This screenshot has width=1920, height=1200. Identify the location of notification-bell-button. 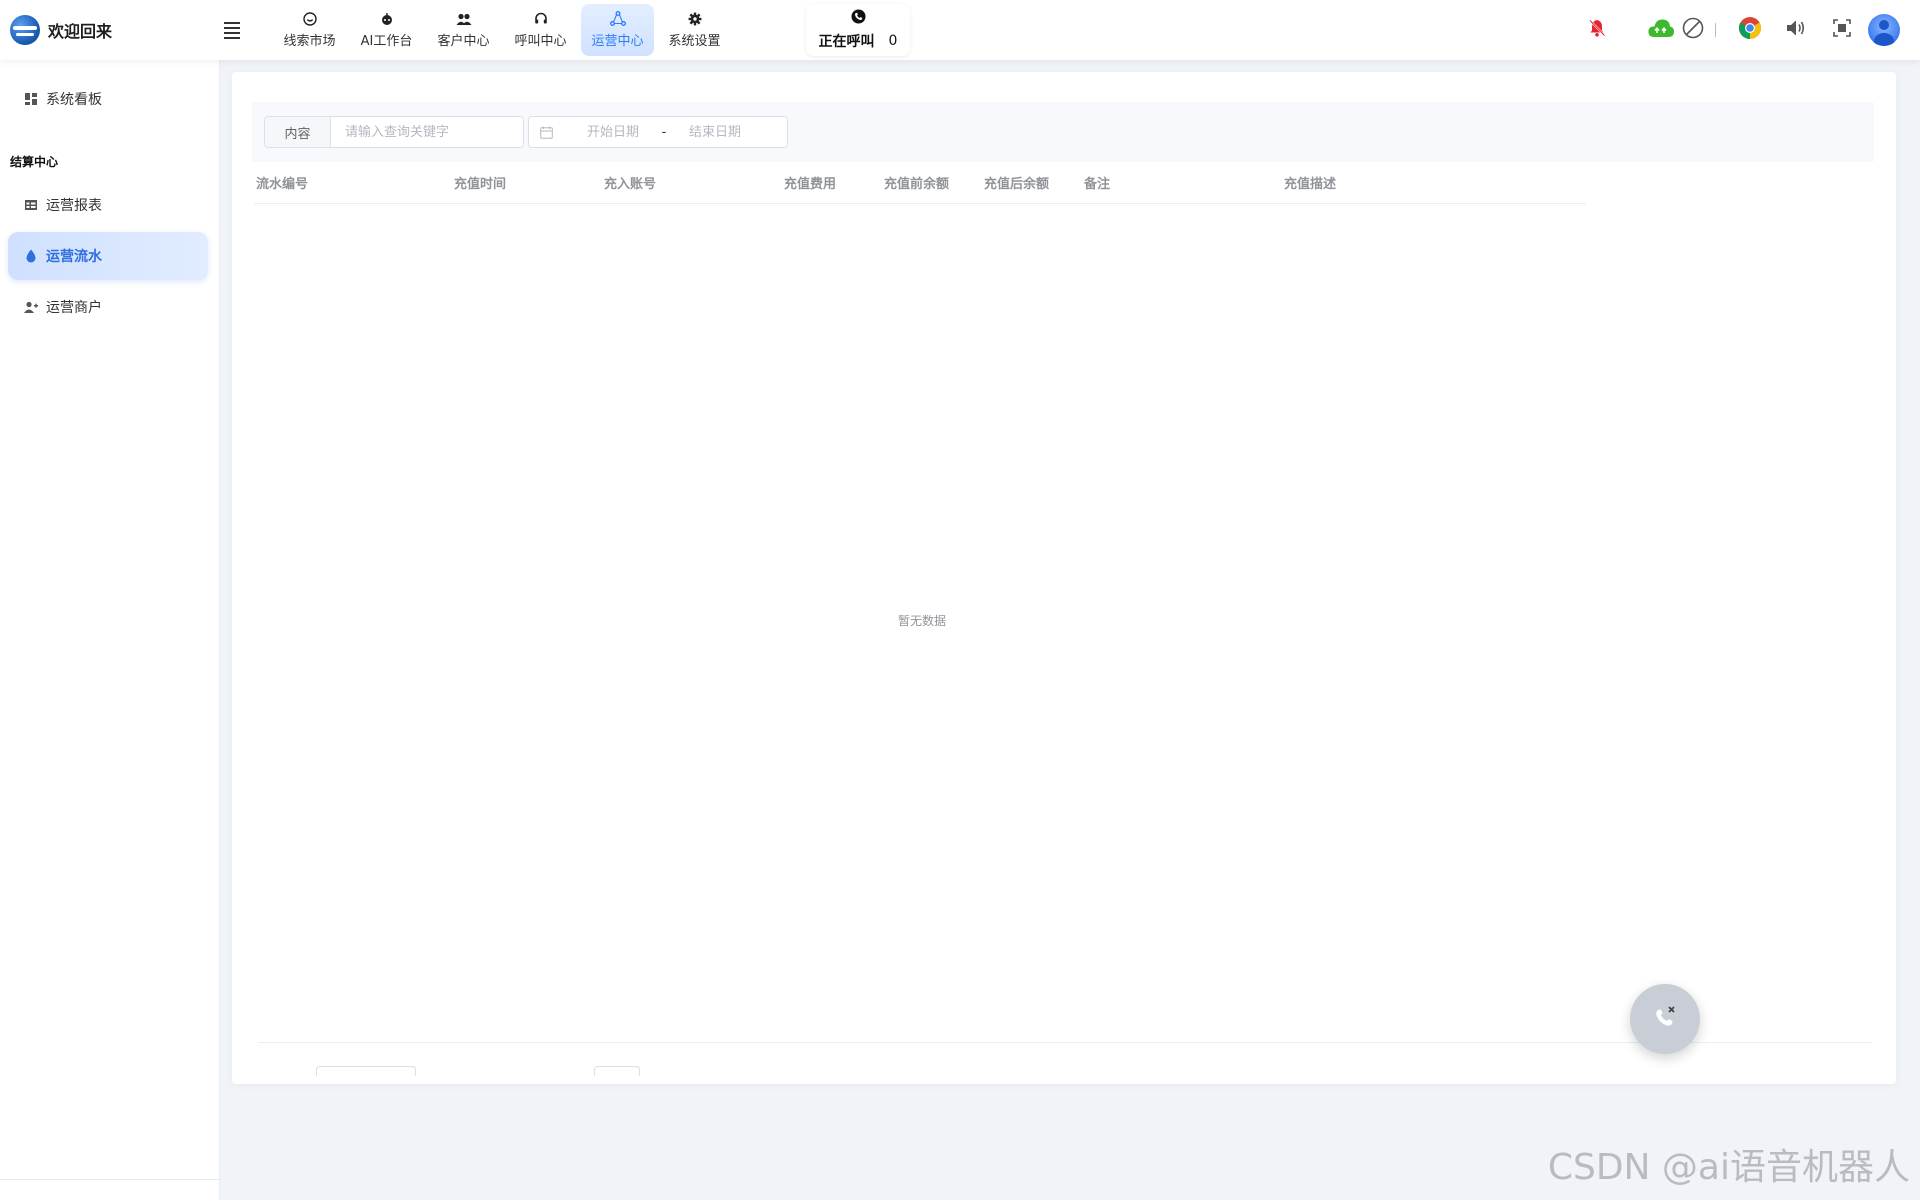
(1597, 30).